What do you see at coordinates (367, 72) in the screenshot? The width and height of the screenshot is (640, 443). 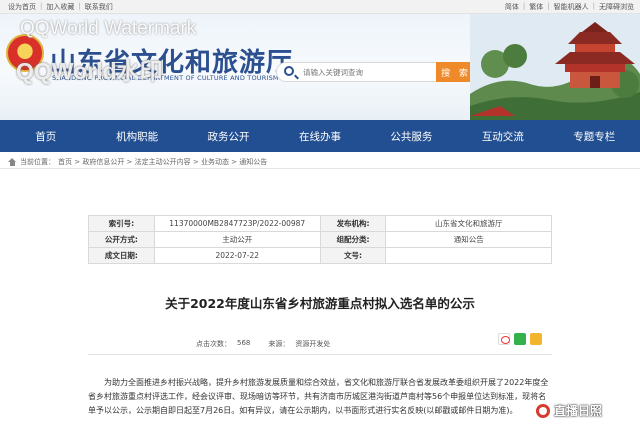 I see `search-input` at bounding box center [367, 72].